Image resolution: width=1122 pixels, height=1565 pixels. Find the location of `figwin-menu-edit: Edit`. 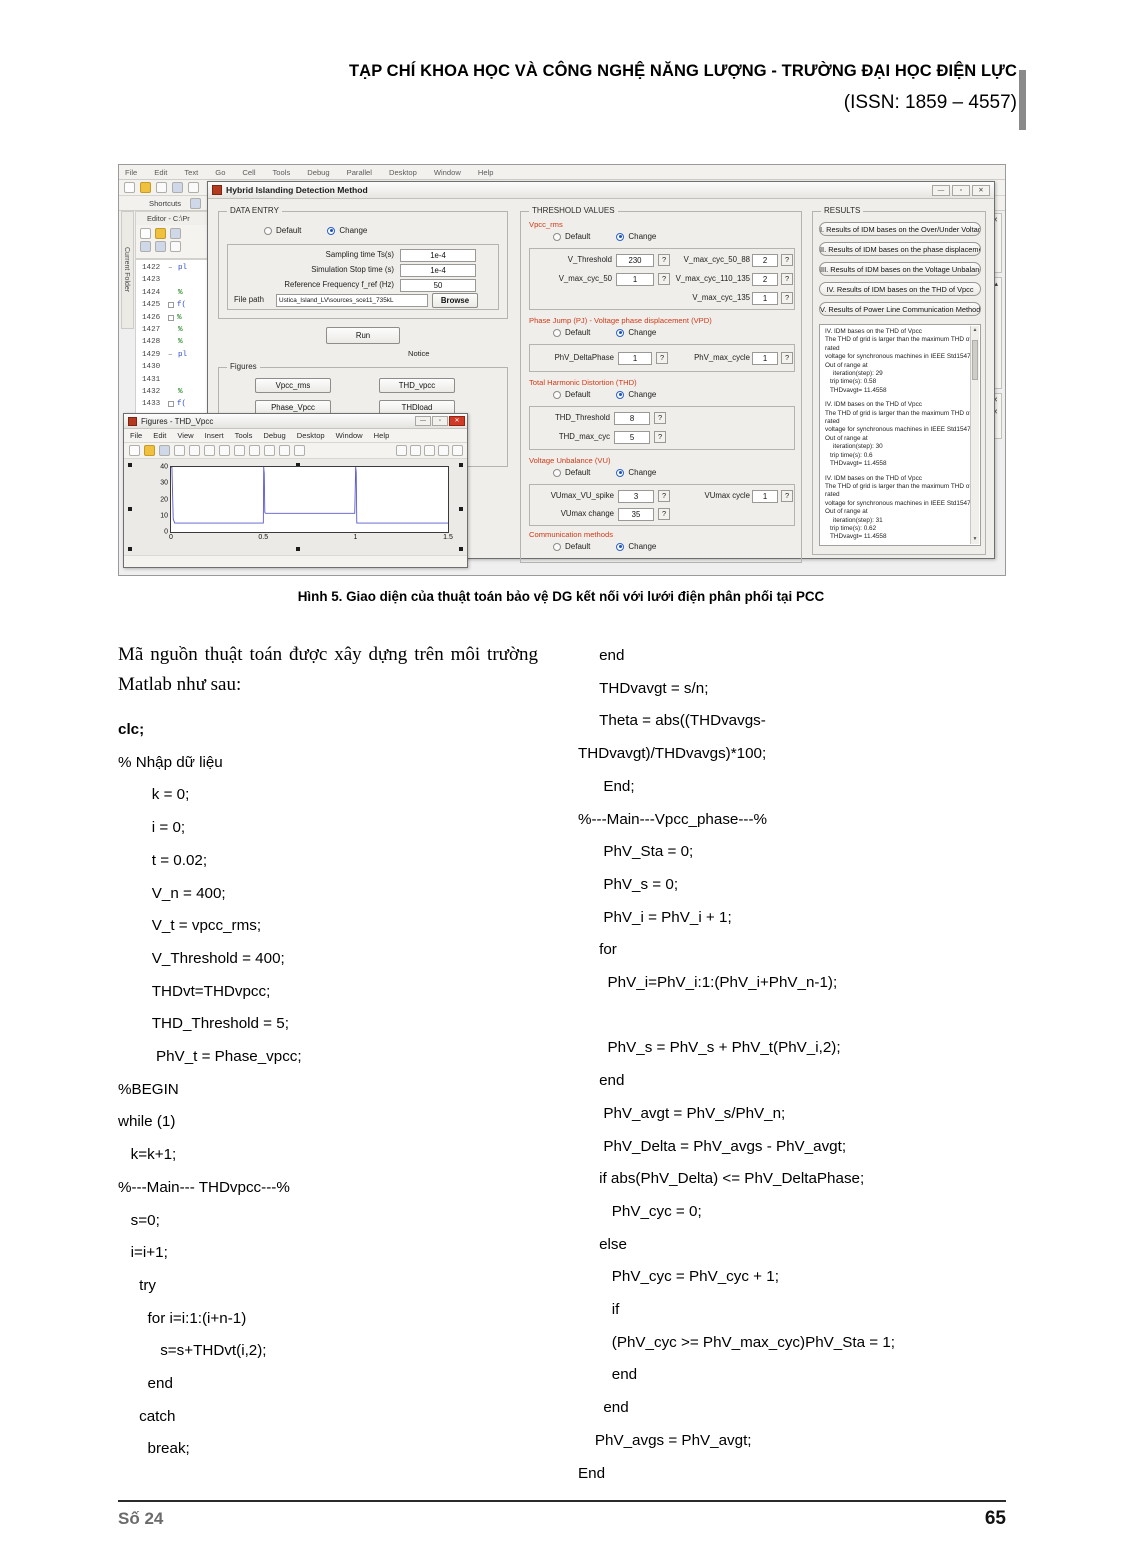

figwin-menu-edit: Edit is located at coordinates (159, 435).